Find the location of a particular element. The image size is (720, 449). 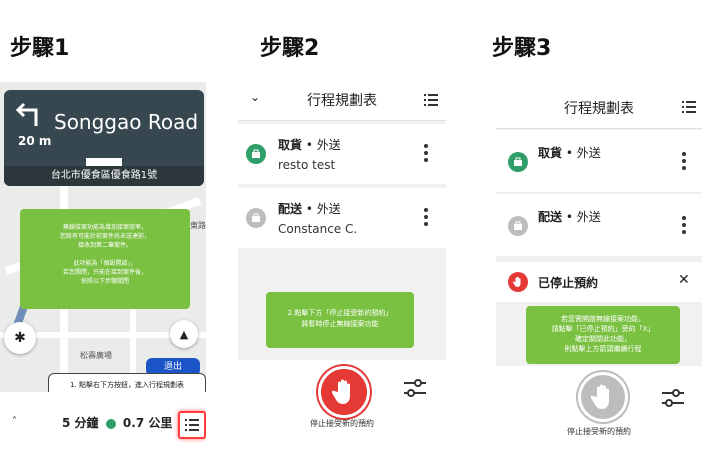

compass-button: ▲ is located at coordinates (184, 334).